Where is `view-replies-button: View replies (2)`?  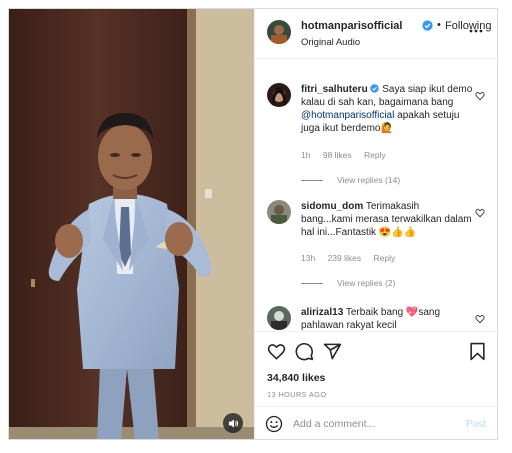
view-replies-button: View replies (2) is located at coordinates (348, 283).